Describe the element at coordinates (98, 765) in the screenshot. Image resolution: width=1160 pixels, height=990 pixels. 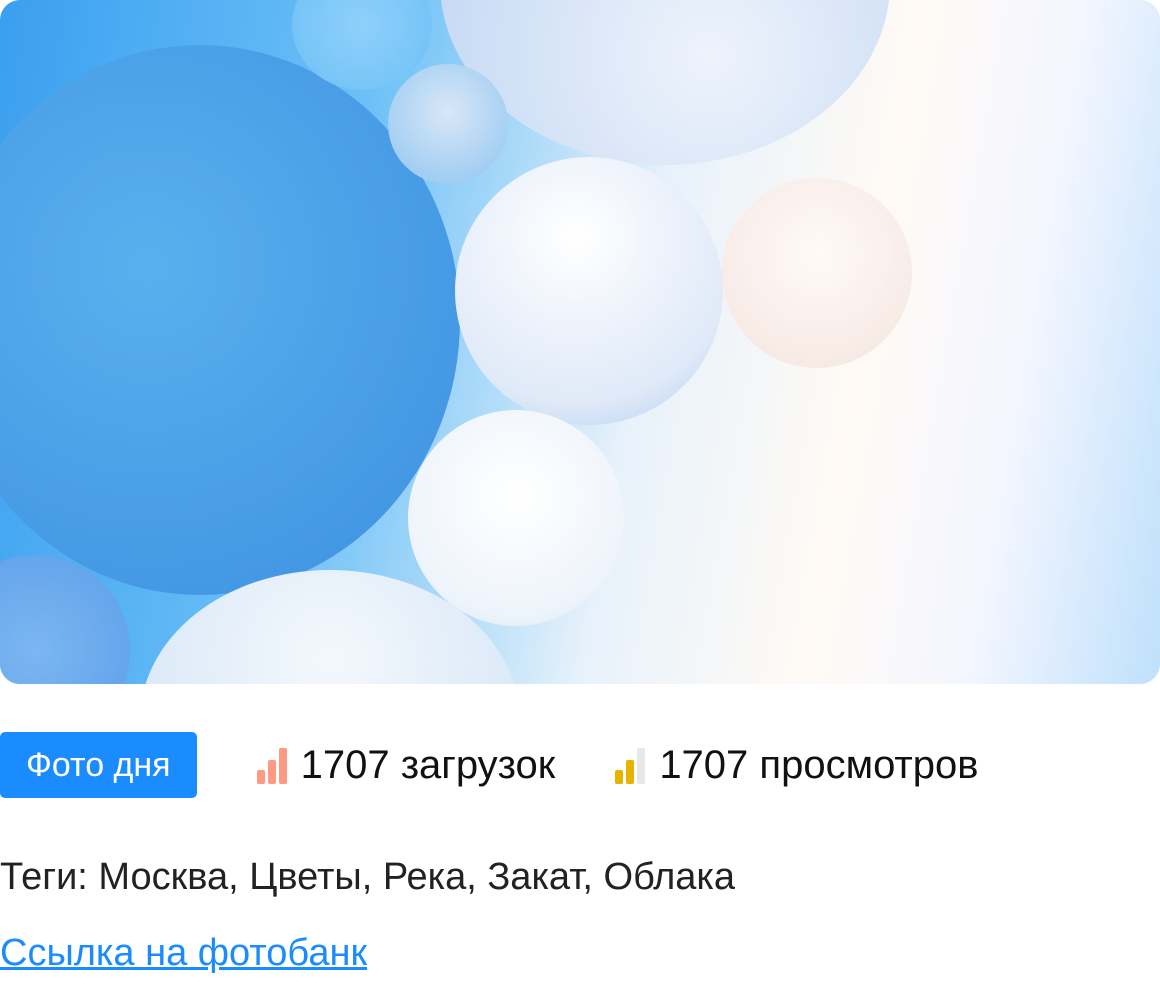
I see `photo-of-day-badge: Фото дня` at that location.